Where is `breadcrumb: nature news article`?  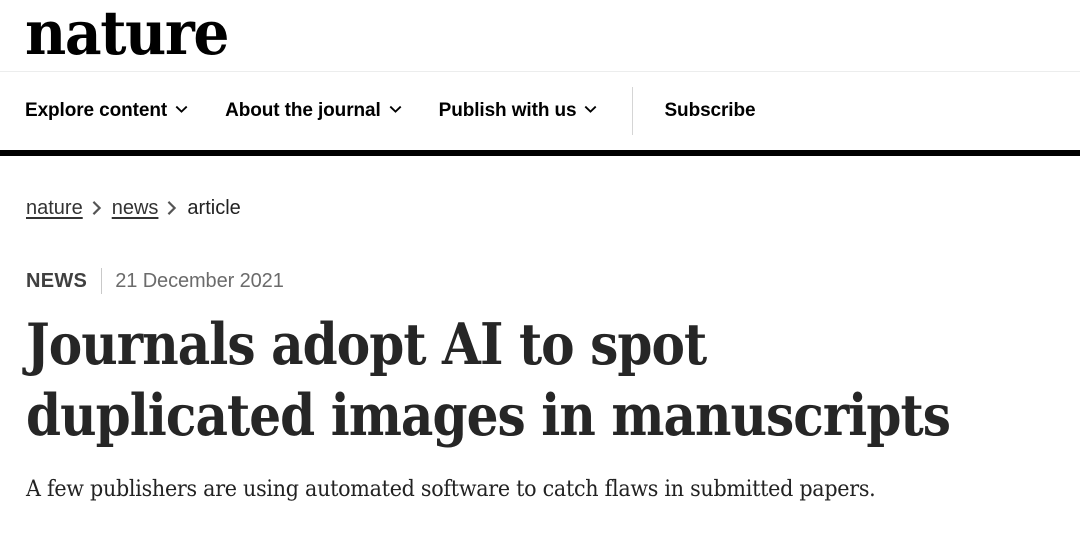
breadcrumb: nature news article is located at coordinates (540, 208).